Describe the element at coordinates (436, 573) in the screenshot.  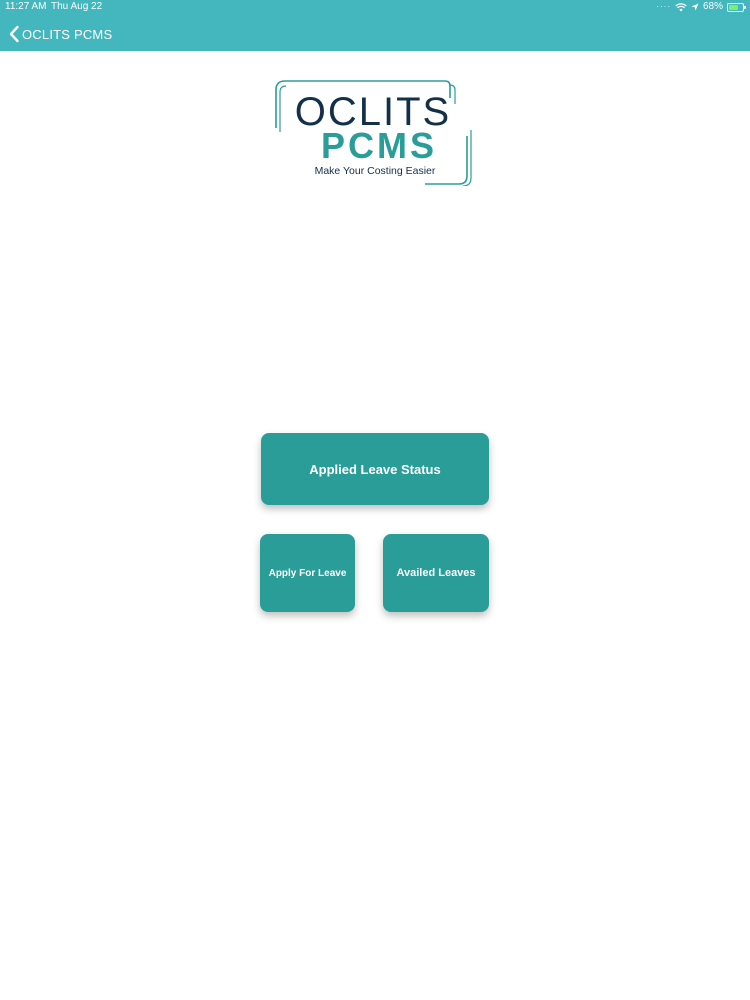
I see `availed-leaves-button: Availed Leaves` at that location.